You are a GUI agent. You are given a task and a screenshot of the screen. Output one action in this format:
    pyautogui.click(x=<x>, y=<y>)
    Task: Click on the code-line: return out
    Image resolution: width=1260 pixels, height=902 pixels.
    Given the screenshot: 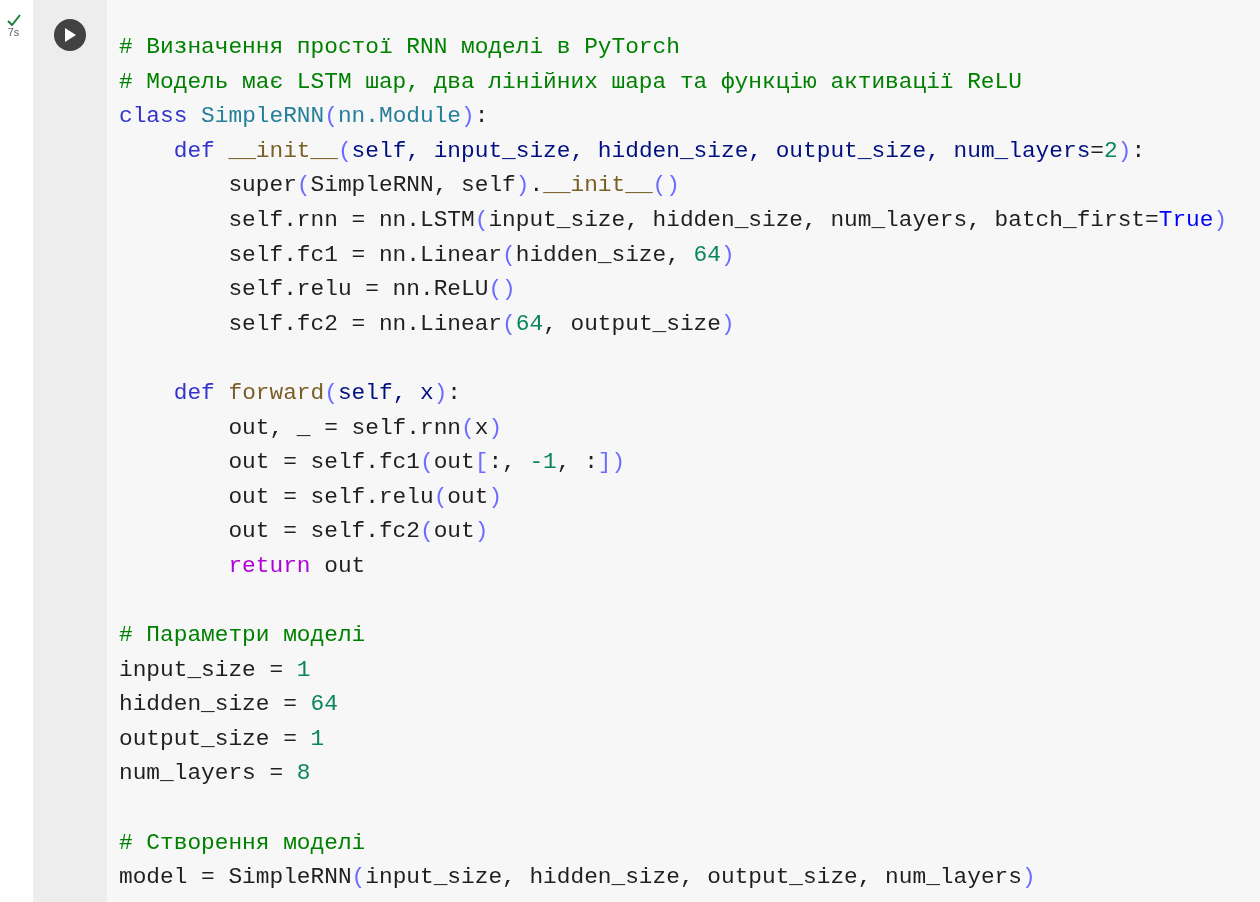 What is the action you would take?
    pyautogui.click(x=296, y=566)
    